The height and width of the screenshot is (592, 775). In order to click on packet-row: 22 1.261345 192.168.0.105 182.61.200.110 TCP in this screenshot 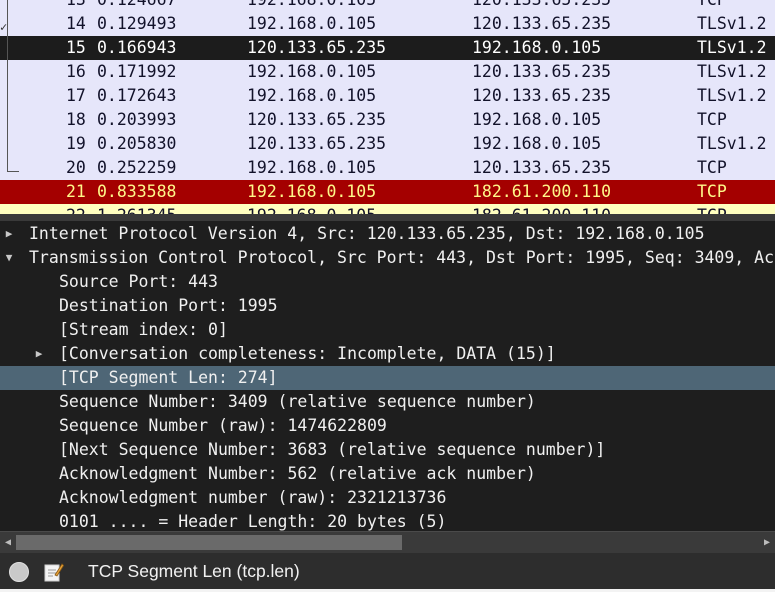, I will do `click(387, 209)`.